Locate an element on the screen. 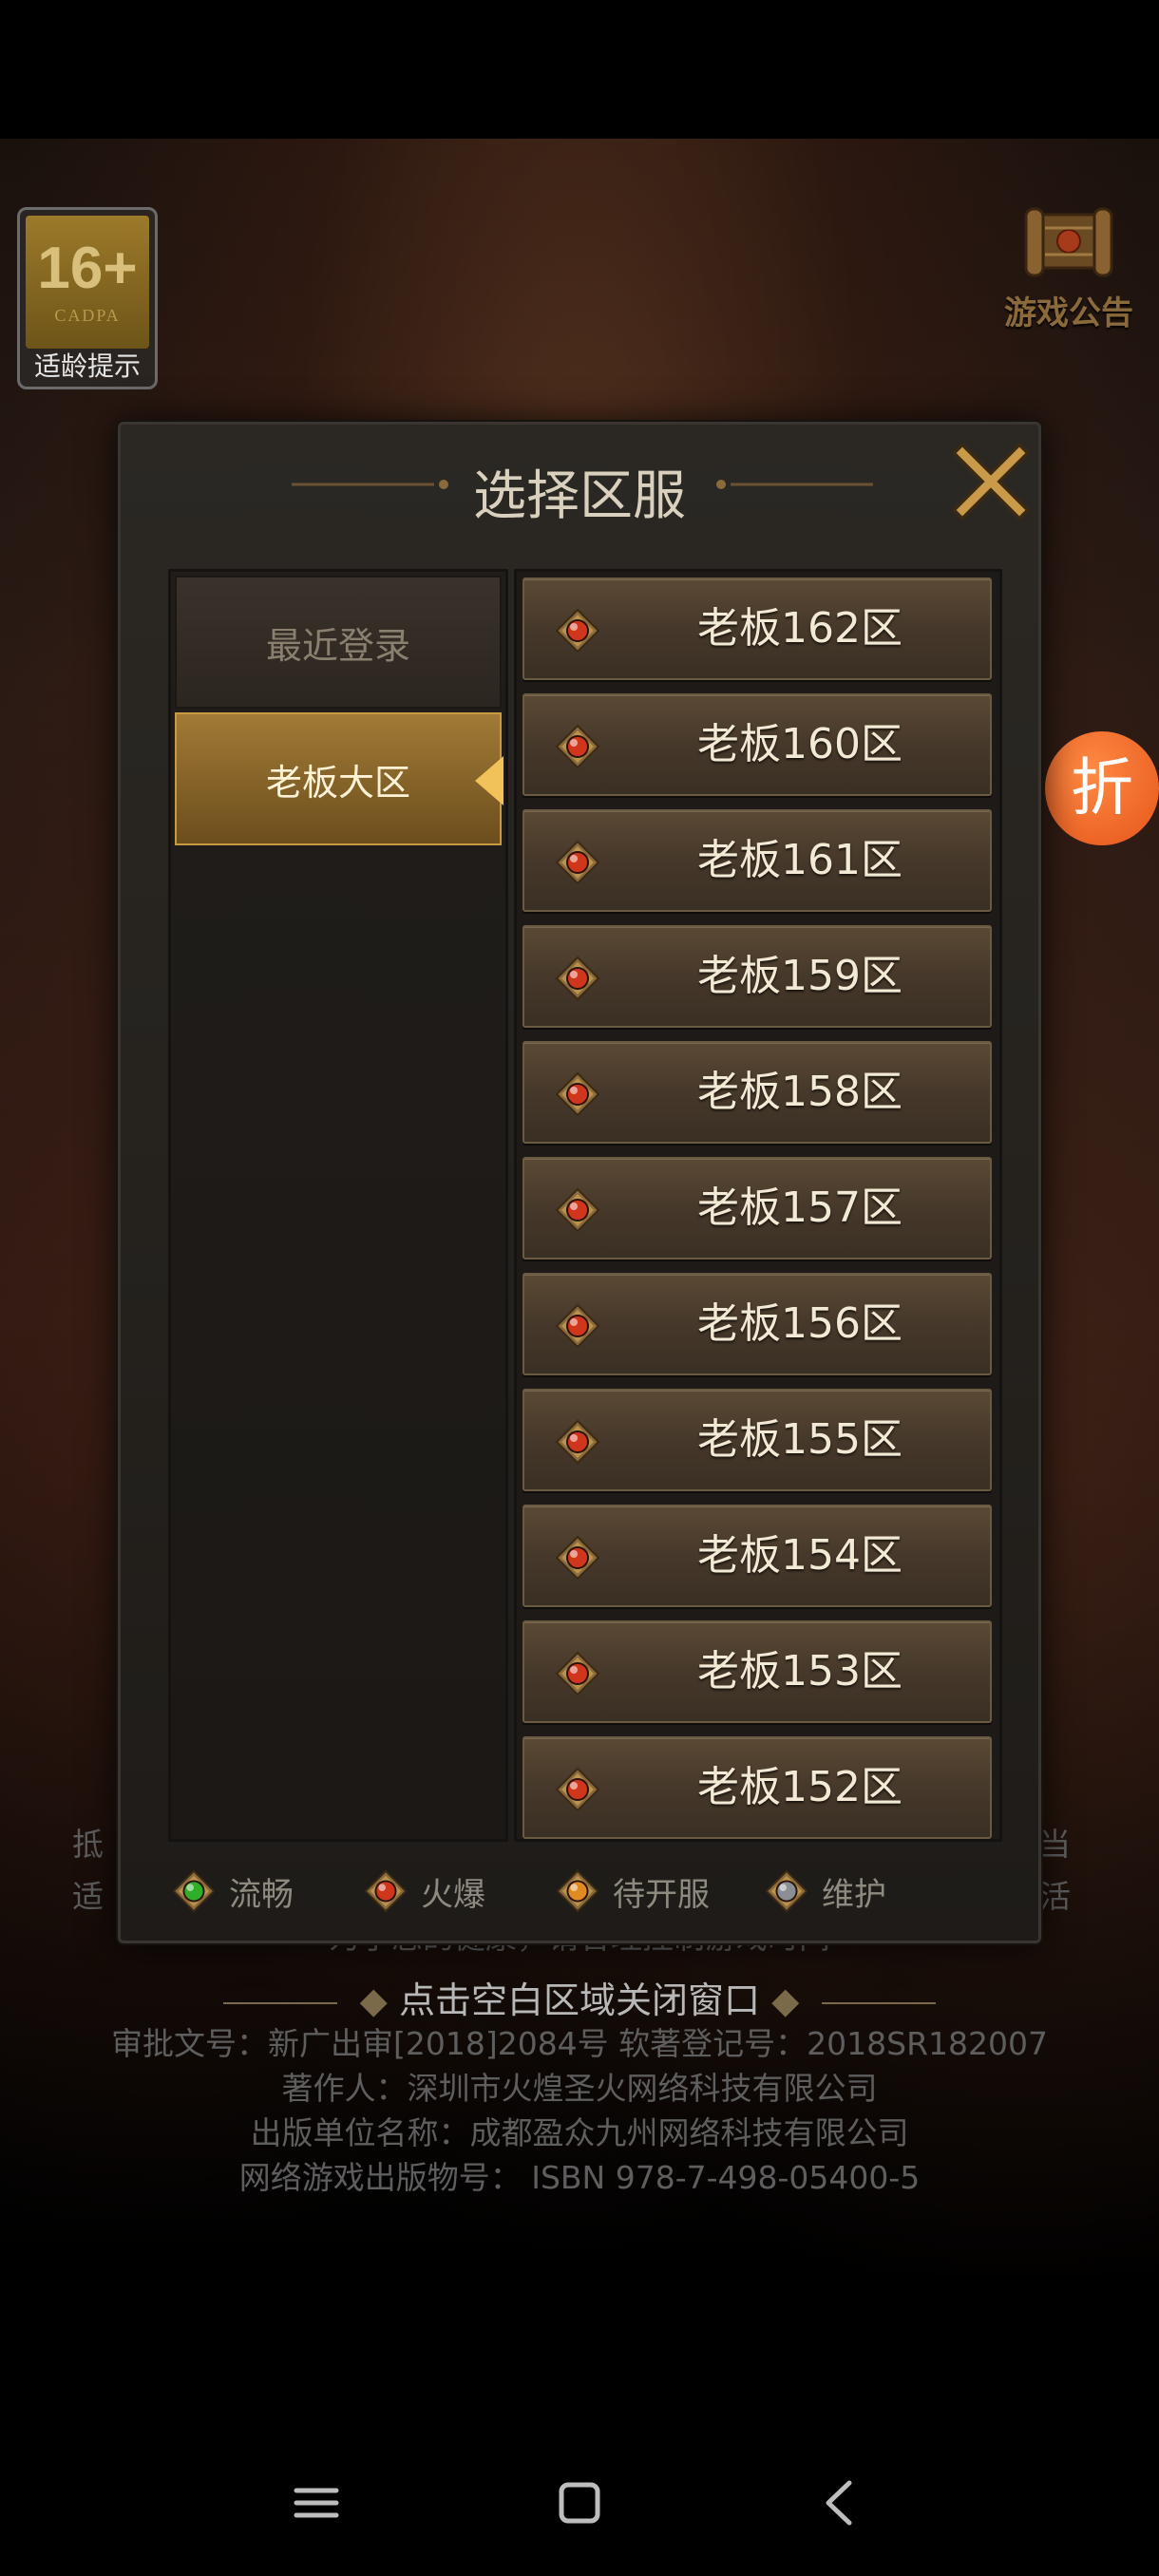 The height and width of the screenshot is (2576, 1159). server-name: 老板161区 is located at coordinates (799, 860).